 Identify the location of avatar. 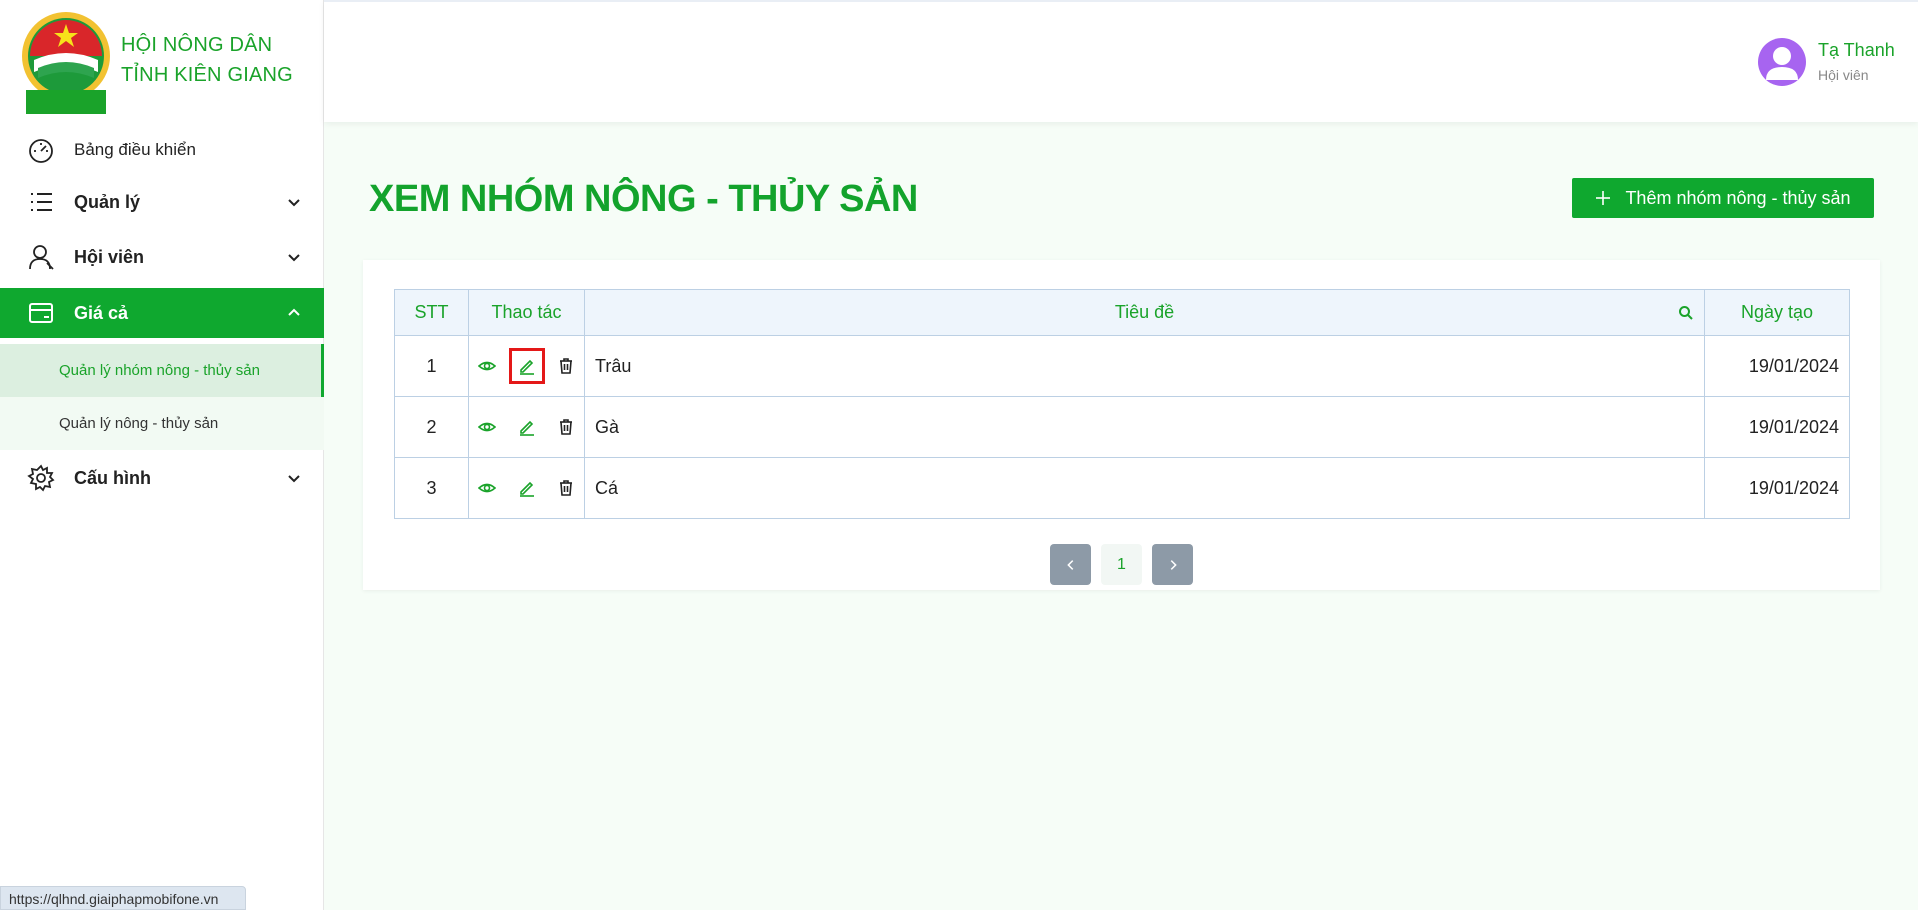
(1782, 62).